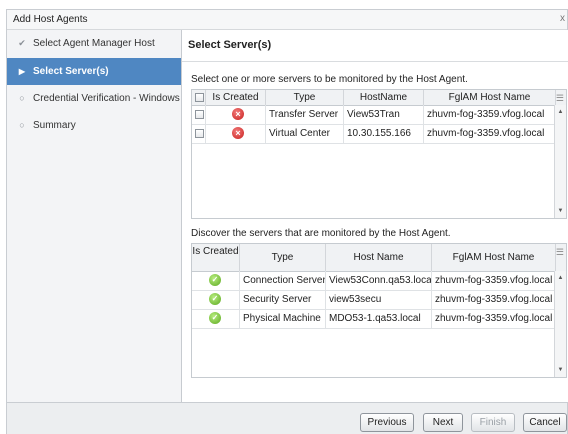 This screenshot has height=434, width=568. Describe the element at coordinates (493, 422) in the screenshot. I see `finish-button: Finish` at that location.